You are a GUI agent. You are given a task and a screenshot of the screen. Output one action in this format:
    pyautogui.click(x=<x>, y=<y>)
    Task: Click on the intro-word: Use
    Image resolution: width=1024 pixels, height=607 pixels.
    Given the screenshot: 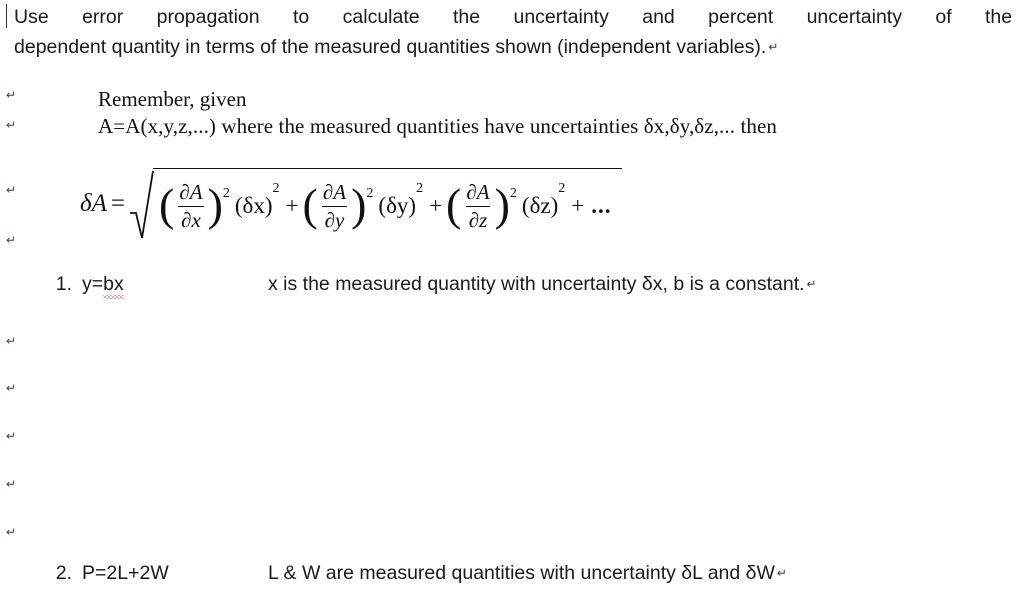 What is the action you would take?
    pyautogui.click(x=31, y=17)
    